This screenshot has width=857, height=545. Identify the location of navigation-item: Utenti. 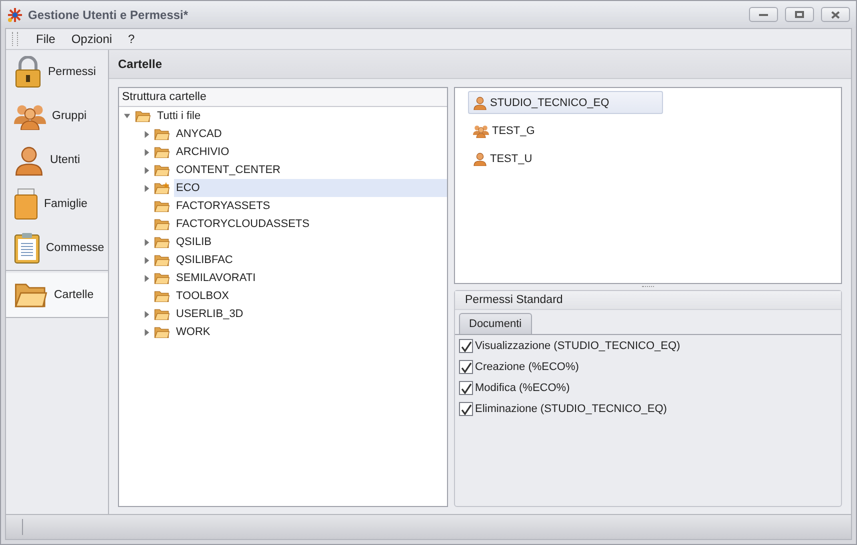
(57, 160).